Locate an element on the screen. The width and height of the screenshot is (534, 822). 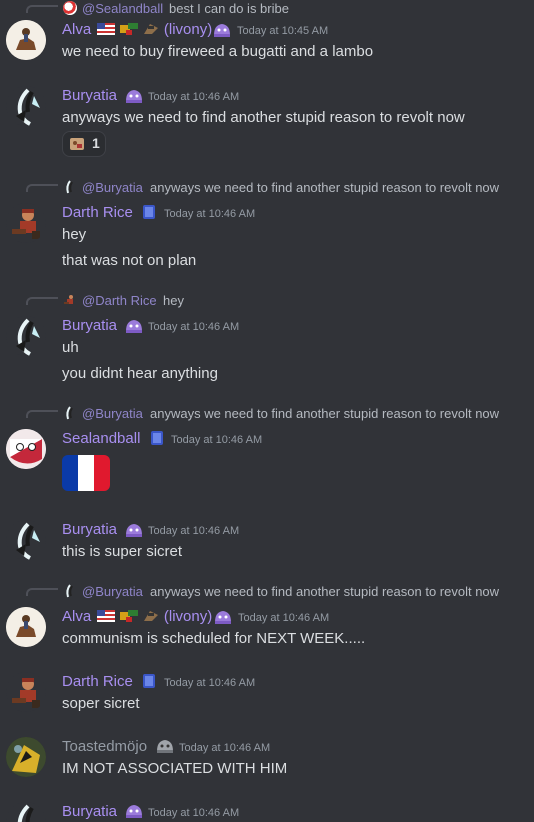
username: Sealandball is located at coordinates (101, 439).